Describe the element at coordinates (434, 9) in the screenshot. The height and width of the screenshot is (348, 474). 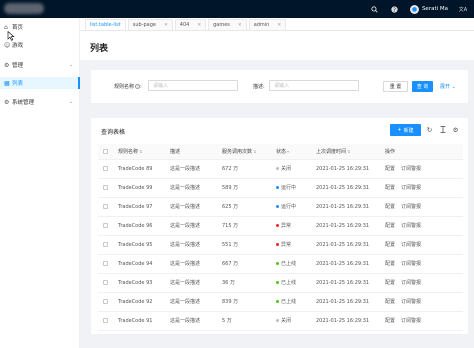
I see `user-name: Serati Ma` at that location.